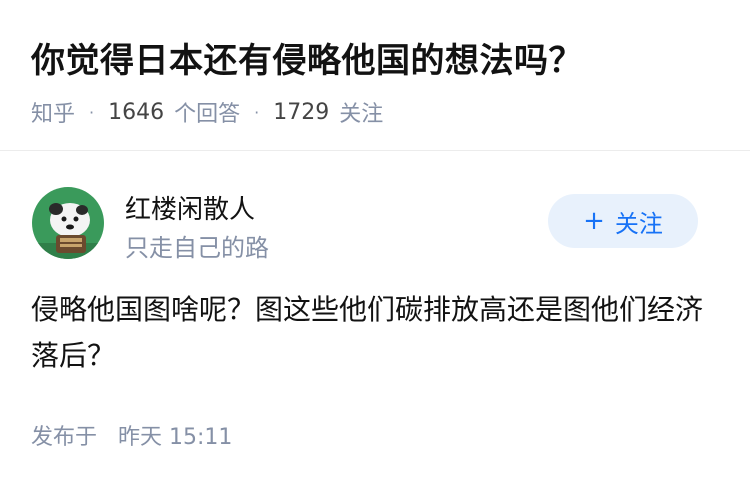 The width and height of the screenshot is (750, 486). What do you see at coordinates (307, 57) in the screenshot?
I see `question-title: 你觉得日本还有侵略他国的想法吗？` at bounding box center [307, 57].